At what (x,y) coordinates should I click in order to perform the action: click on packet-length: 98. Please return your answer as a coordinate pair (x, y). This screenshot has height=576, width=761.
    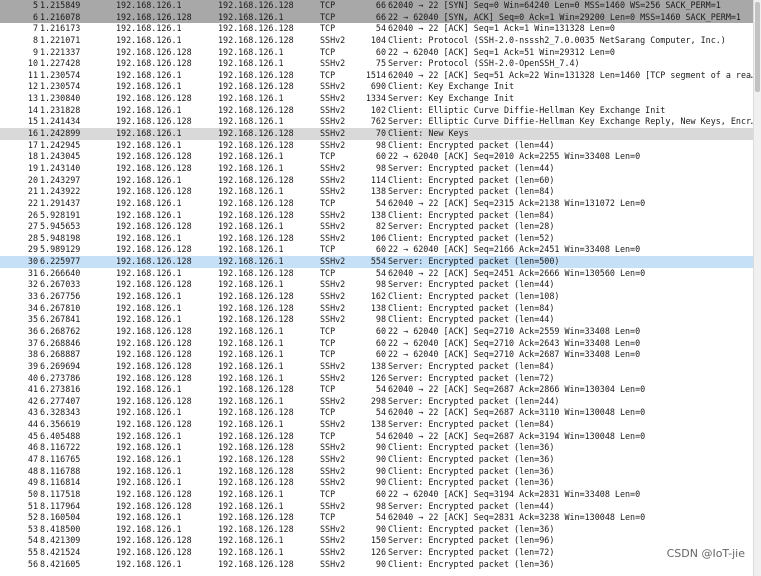
    Looking at the image, I should click on (380, 144).